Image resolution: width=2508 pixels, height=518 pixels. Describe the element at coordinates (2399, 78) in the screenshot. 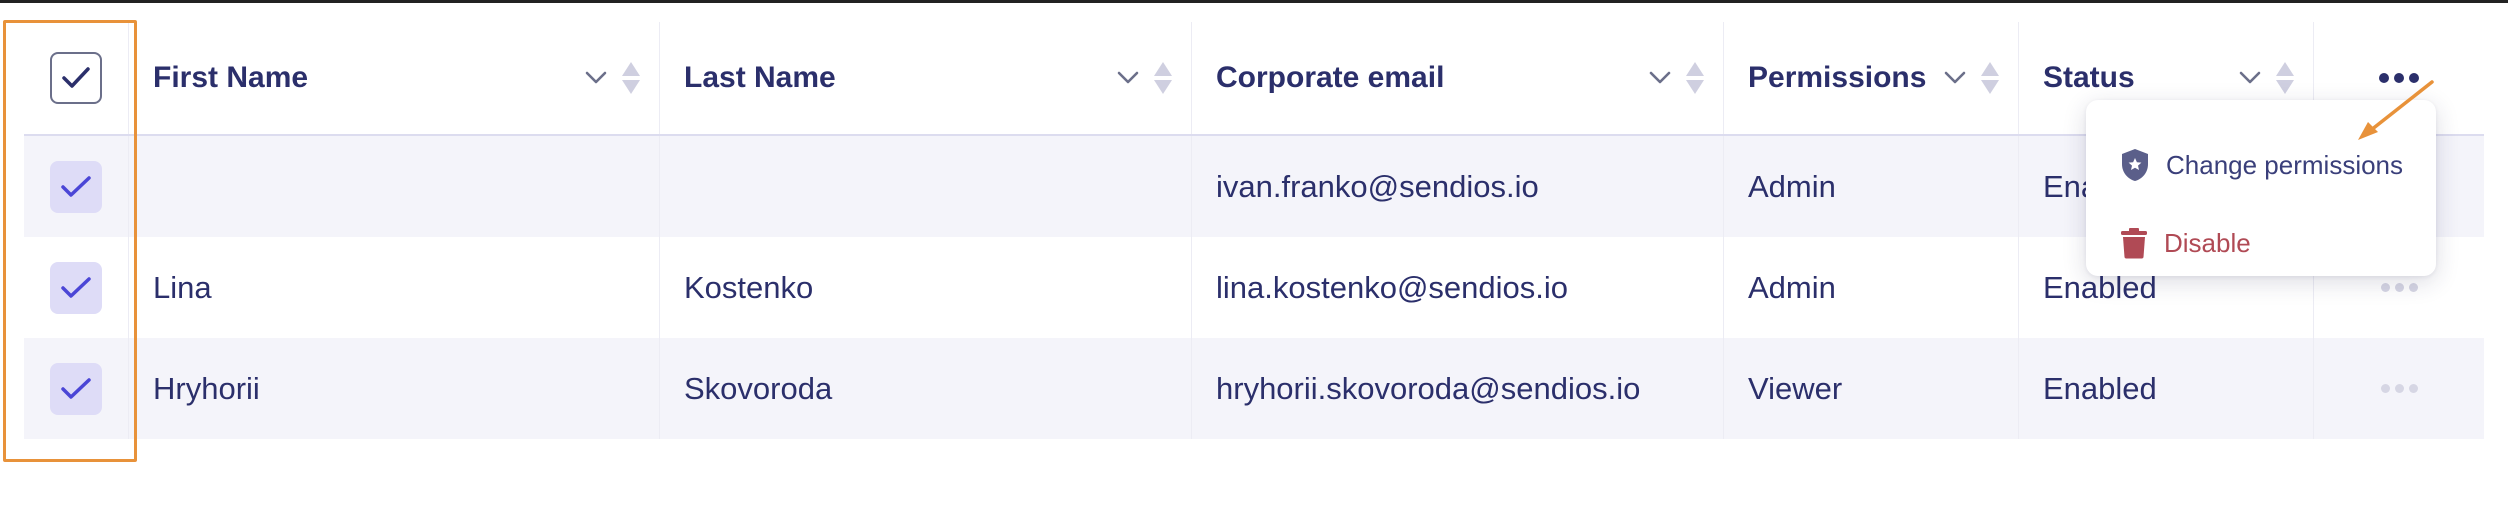

I see `more-actions-icon` at that location.